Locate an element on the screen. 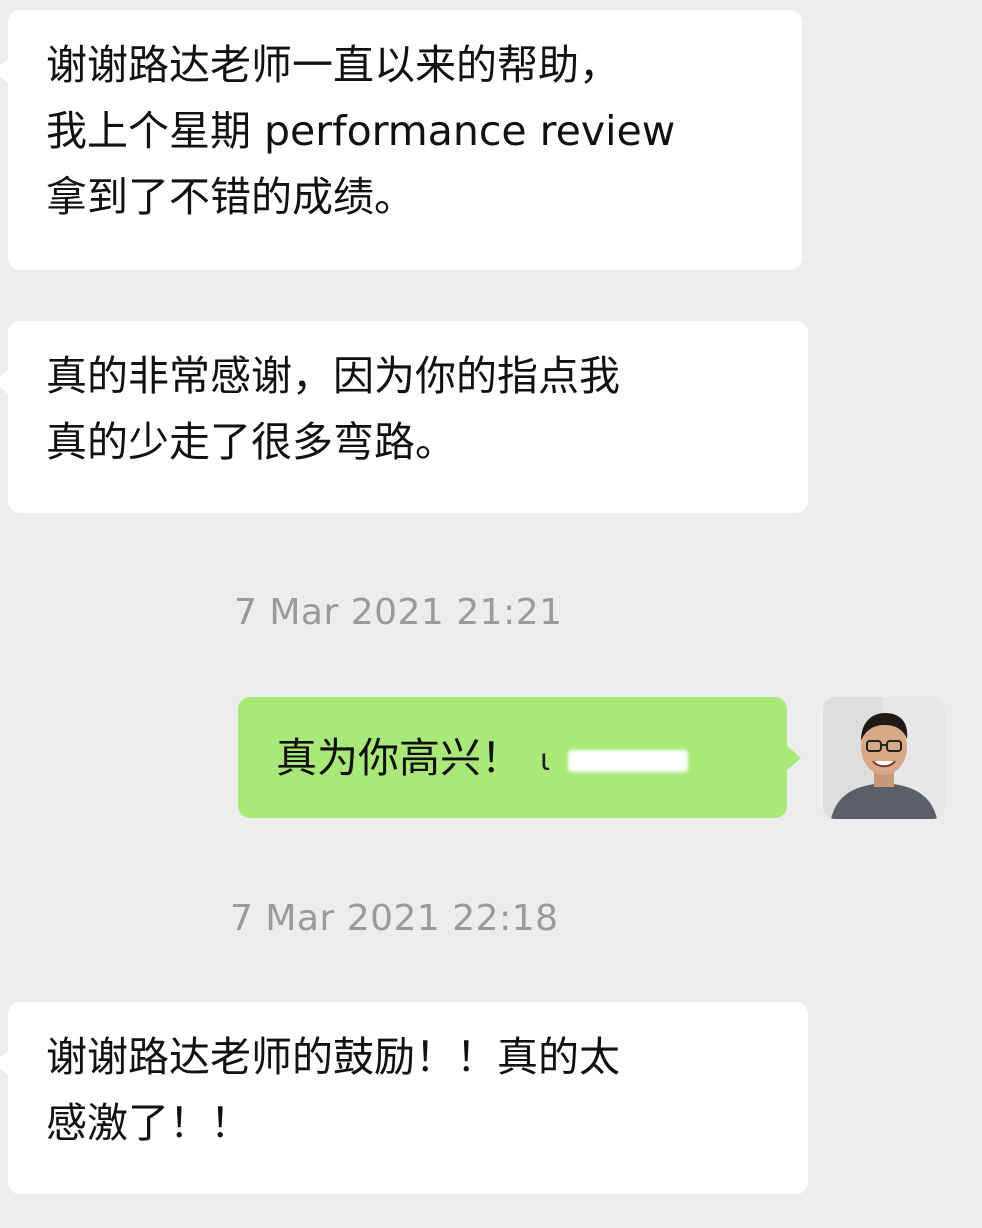  incoming-message-bubble: 谢谢路达老师的鼓励！！真的太 感激了！！ is located at coordinates (404, 1098).